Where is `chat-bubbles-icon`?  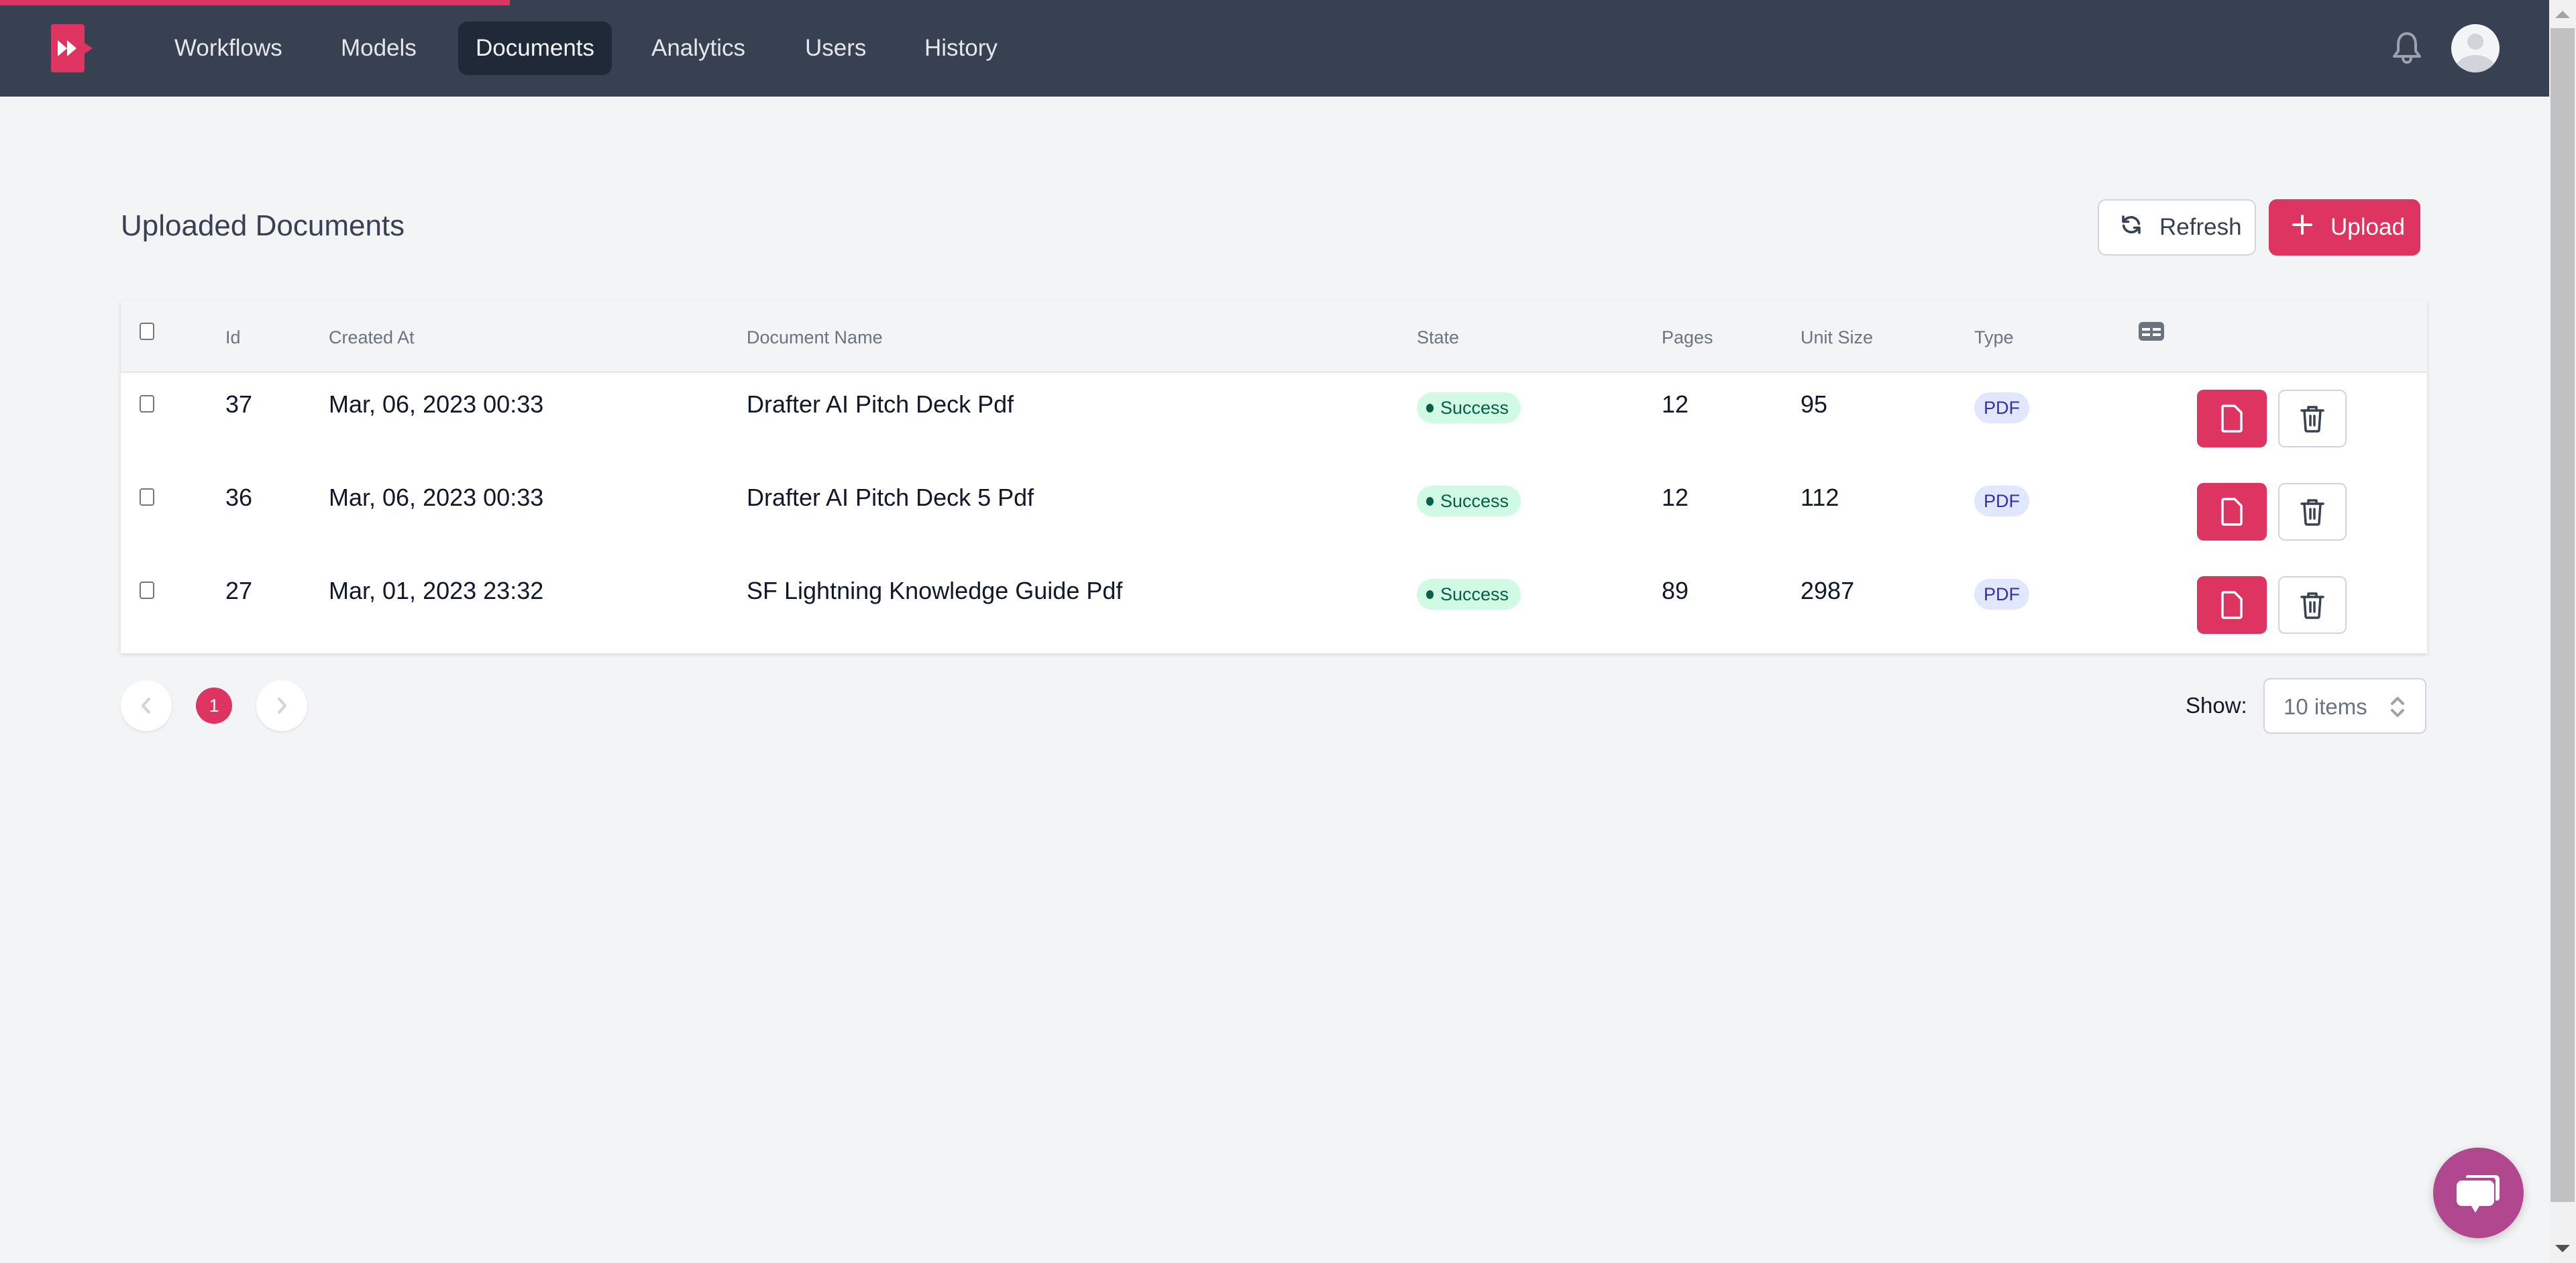 chat-bubbles-icon is located at coordinates (2478, 1193).